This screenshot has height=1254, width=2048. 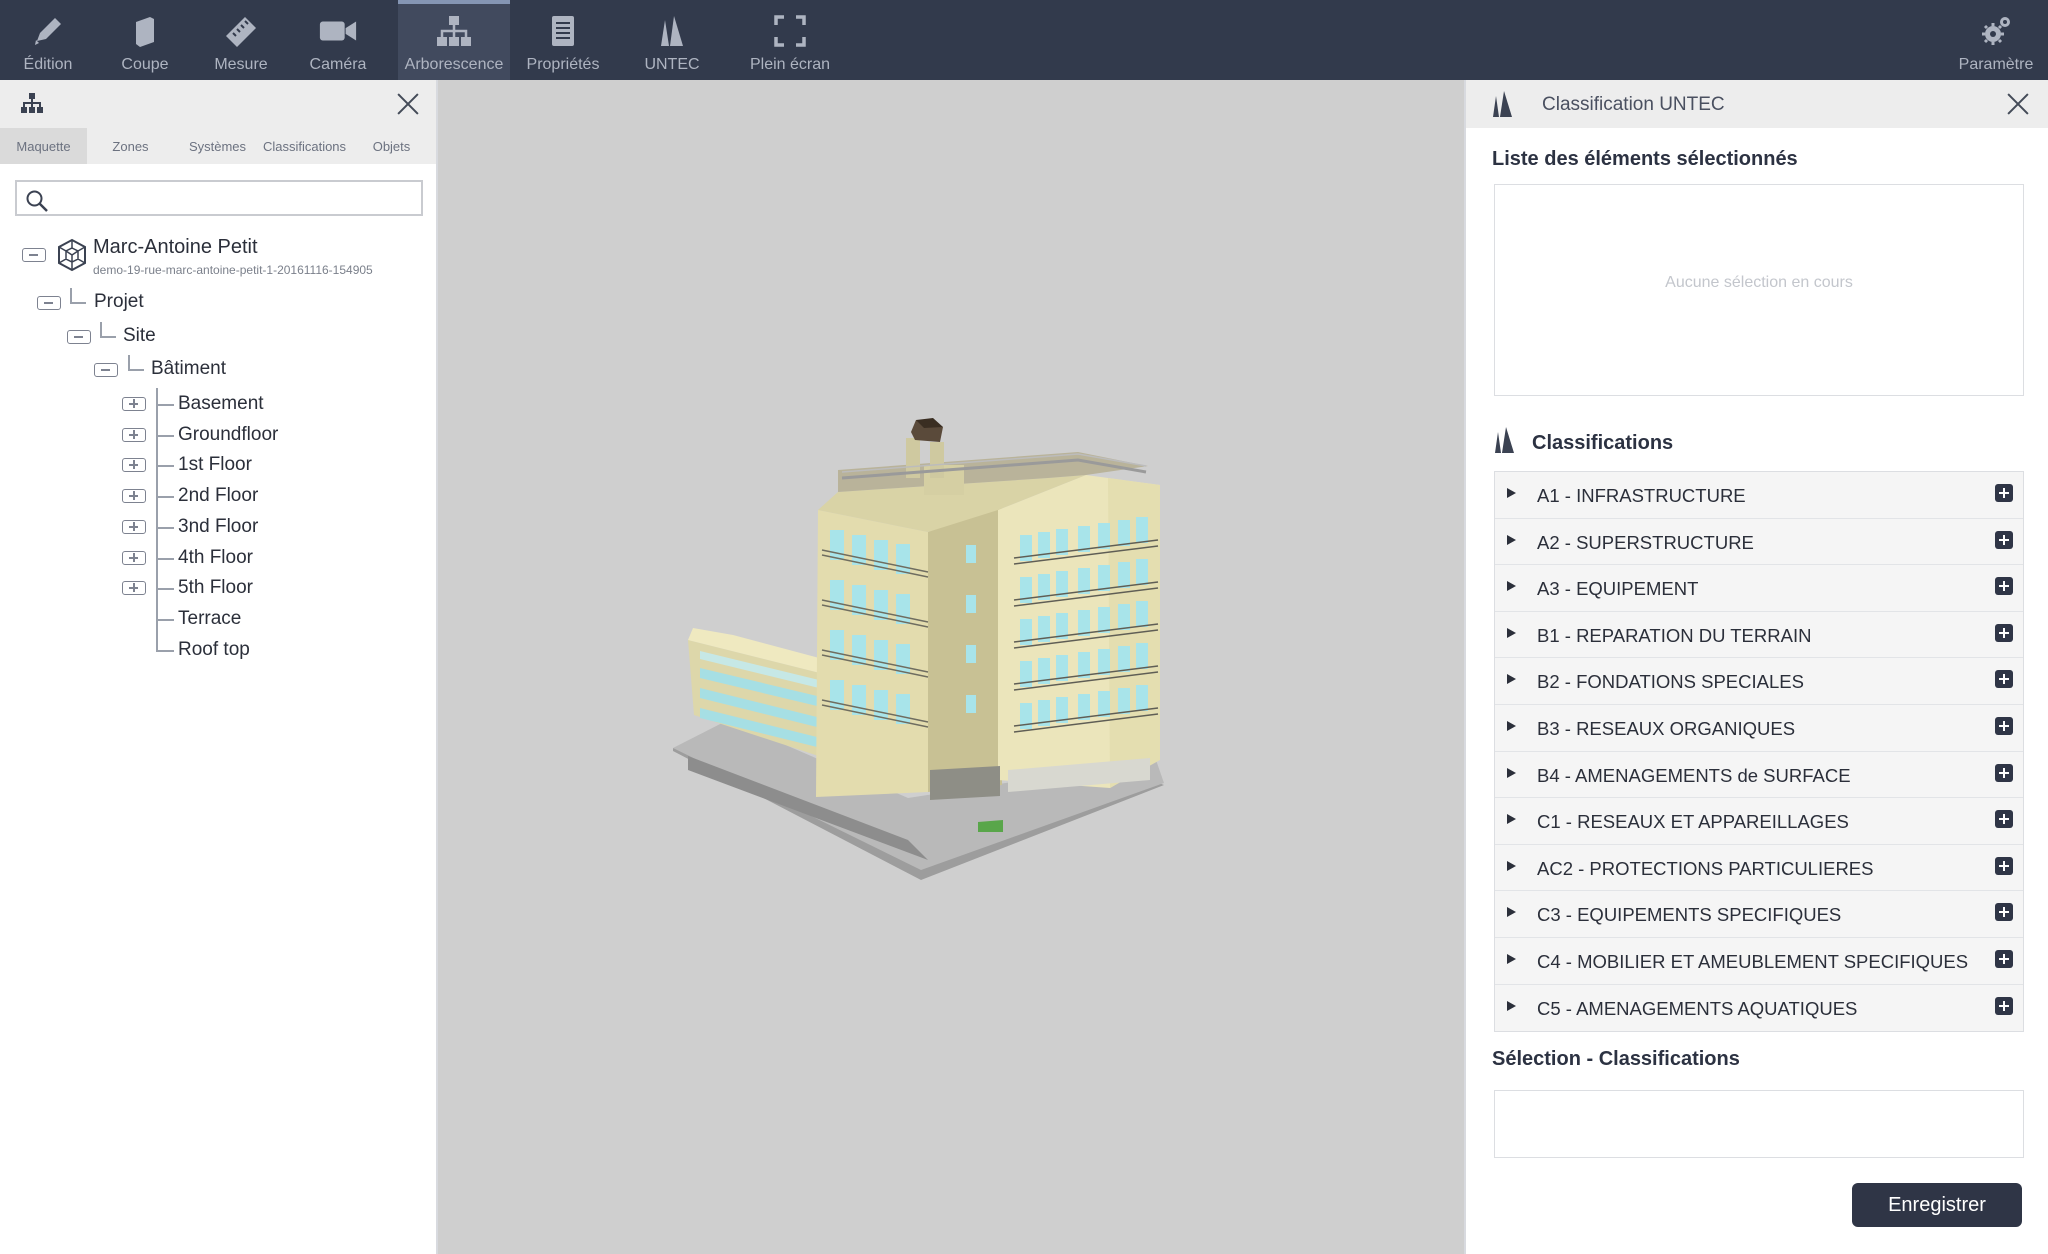 What do you see at coordinates (338, 31) in the screenshot?
I see `video-camera-icon` at bounding box center [338, 31].